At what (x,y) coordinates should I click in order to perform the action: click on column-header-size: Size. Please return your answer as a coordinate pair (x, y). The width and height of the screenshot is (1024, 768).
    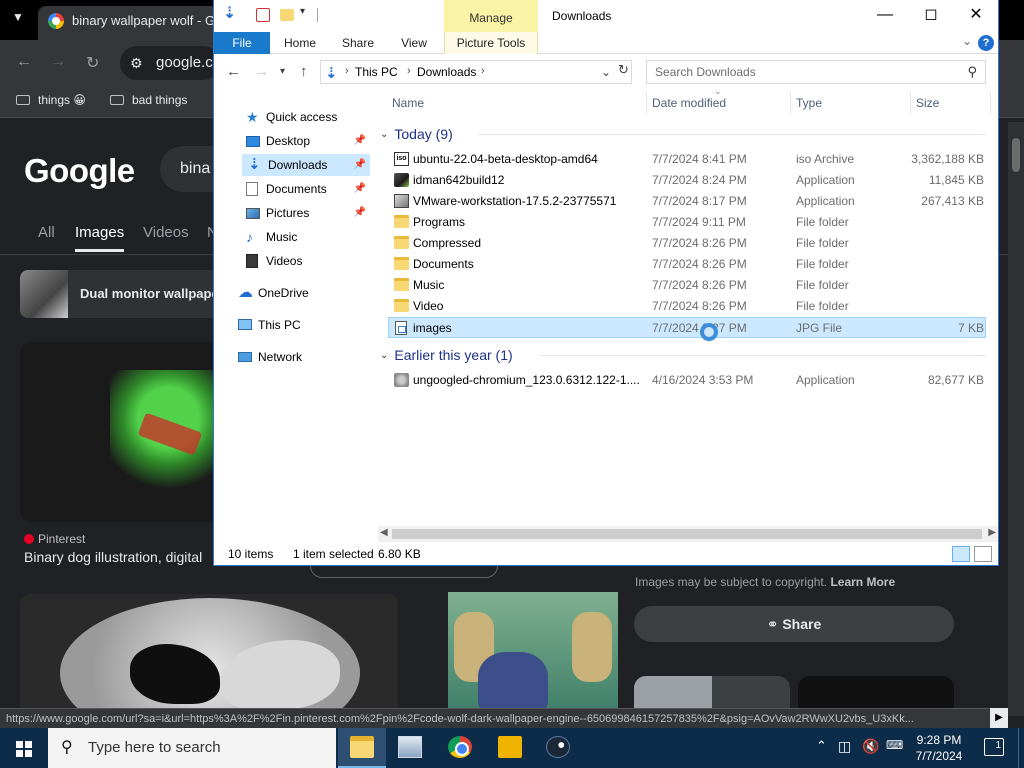
    Looking at the image, I should click on (927, 103).